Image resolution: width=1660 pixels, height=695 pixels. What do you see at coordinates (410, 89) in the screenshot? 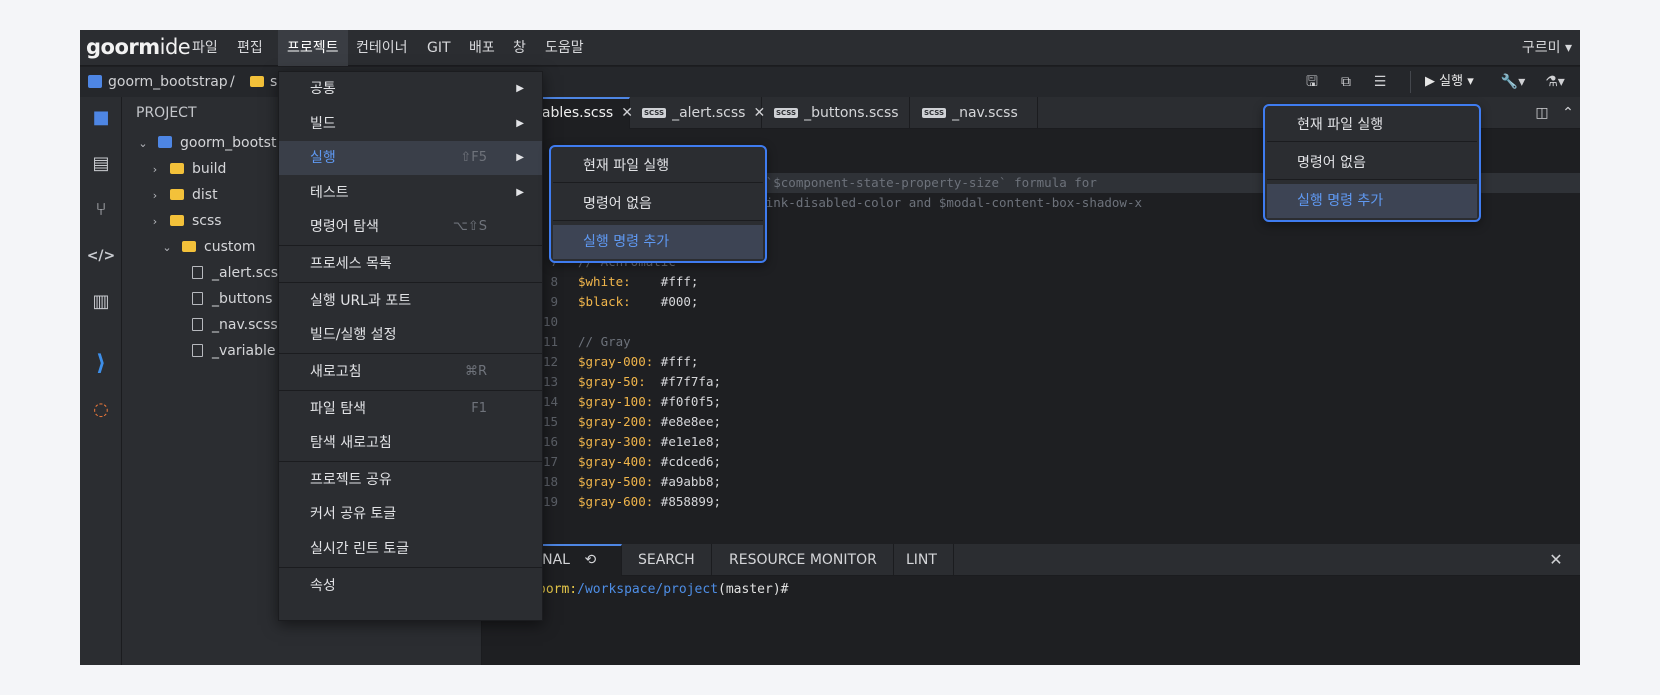
I see `menu-item-common: 공통 ▶` at bounding box center [410, 89].